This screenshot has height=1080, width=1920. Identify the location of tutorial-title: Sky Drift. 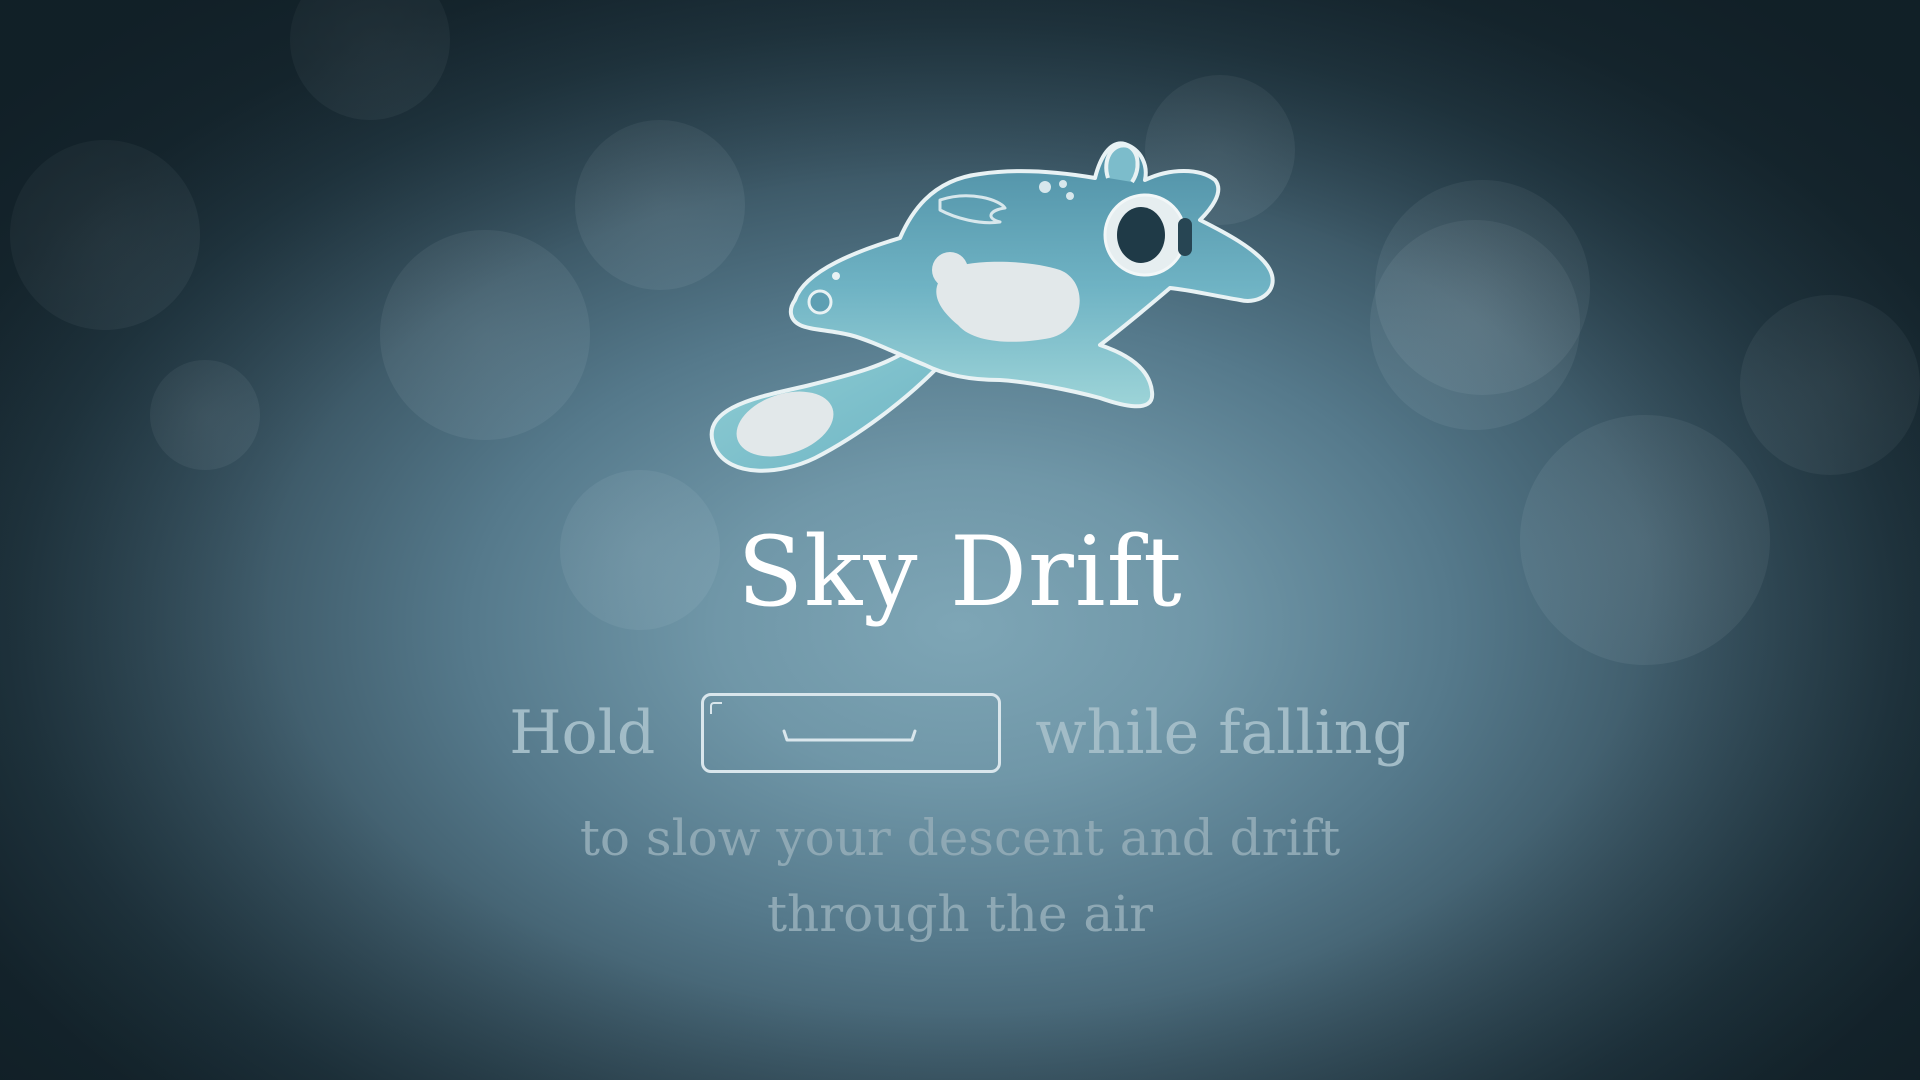
(960, 572).